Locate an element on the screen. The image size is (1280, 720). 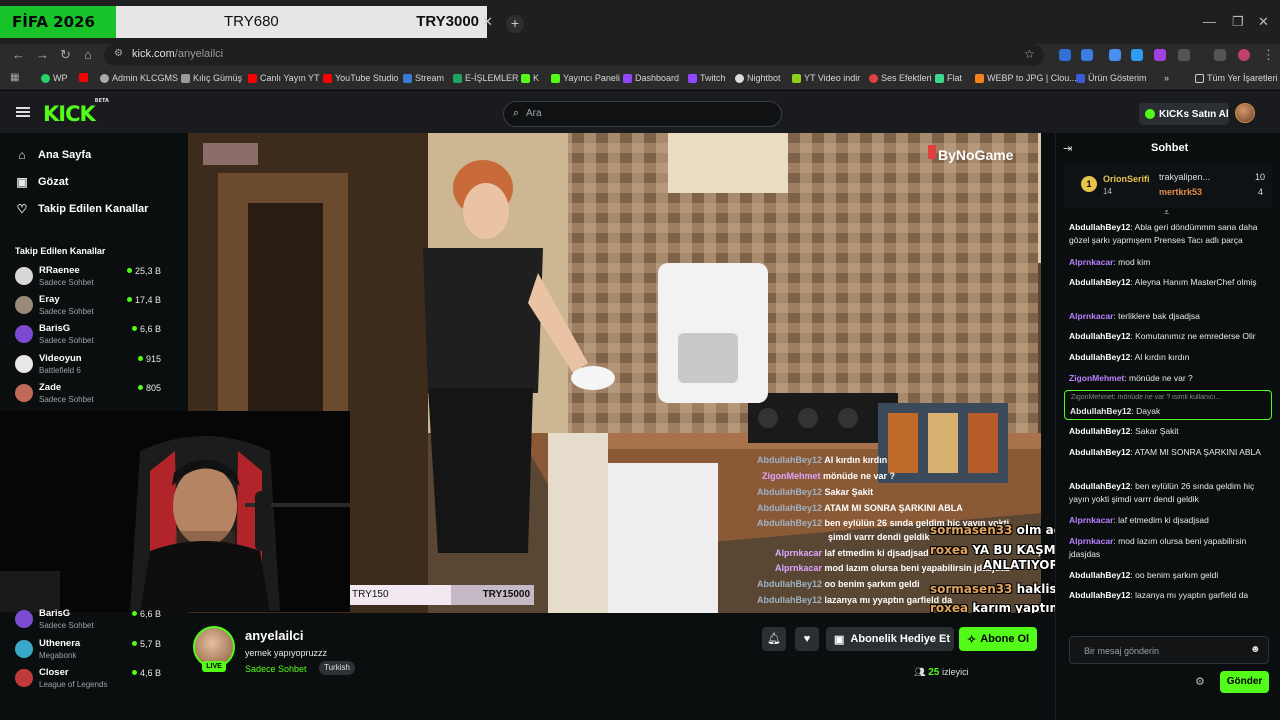
purple-extension-icon is located at coordinates (1160, 55).